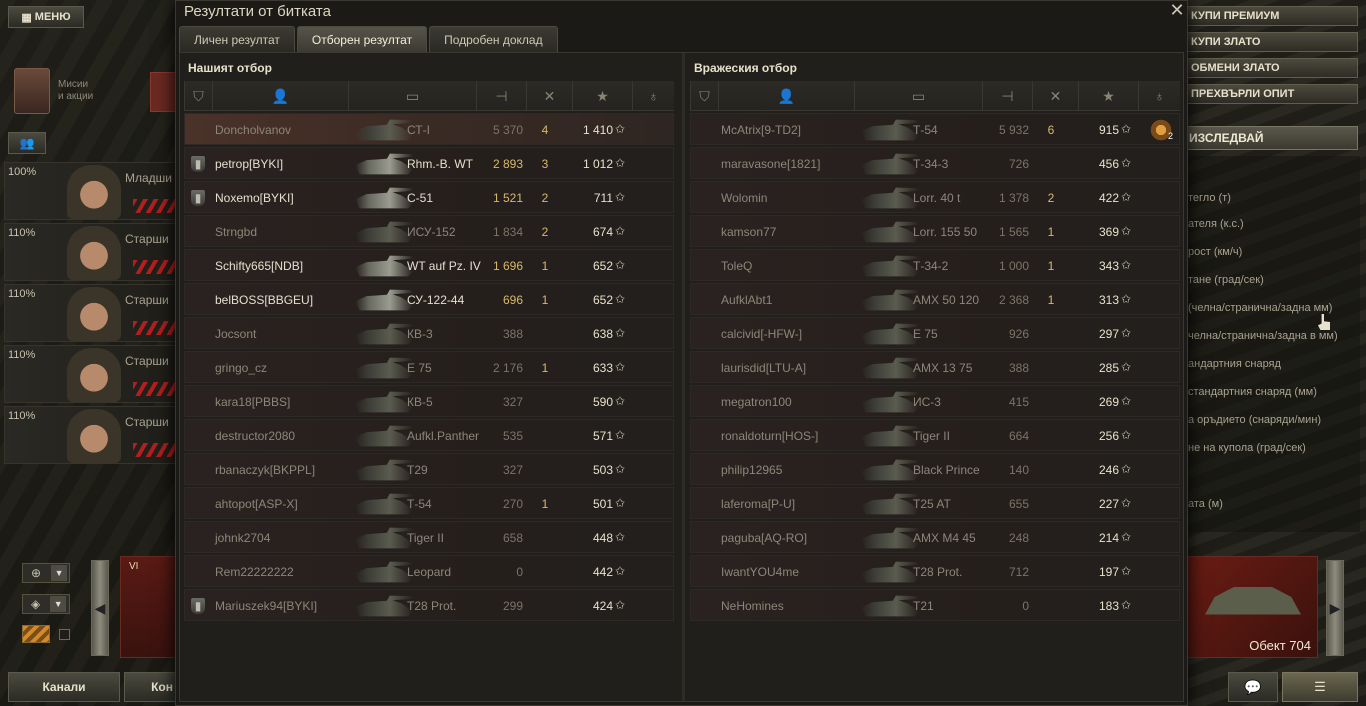 The width and height of the screenshot is (1366, 706). I want to click on platoon-badge-icon: ▮, so click(198, 164).